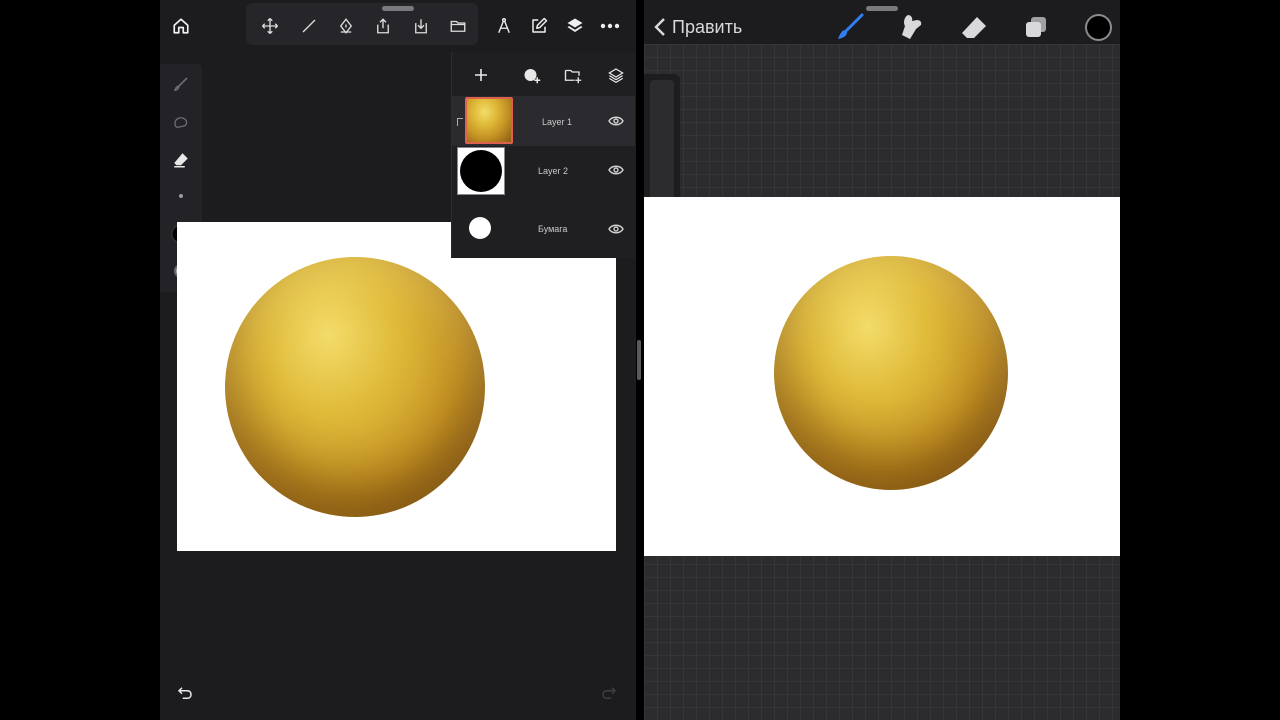 The height and width of the screenshot is (720, 1280). Describe the element at coordinates (573, 75) in the screenshot. I see `add-group-icon` at that location.